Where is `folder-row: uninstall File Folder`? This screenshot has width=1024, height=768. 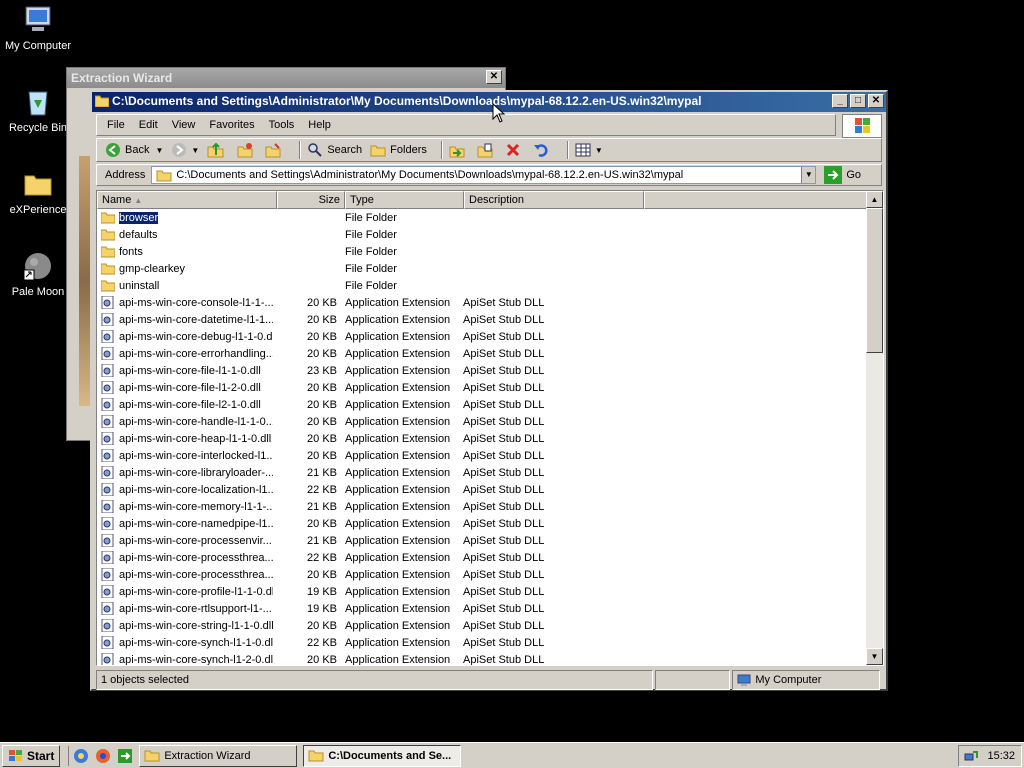 folder-row: uninstall File Folder is located at coordinates (482, 285).